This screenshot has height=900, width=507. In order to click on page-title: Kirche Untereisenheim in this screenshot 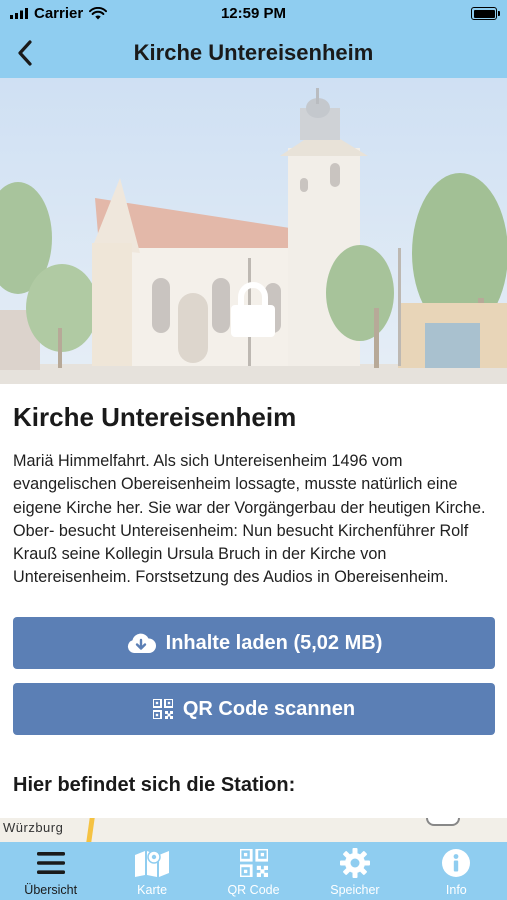, I will do `click(253, 52)`.